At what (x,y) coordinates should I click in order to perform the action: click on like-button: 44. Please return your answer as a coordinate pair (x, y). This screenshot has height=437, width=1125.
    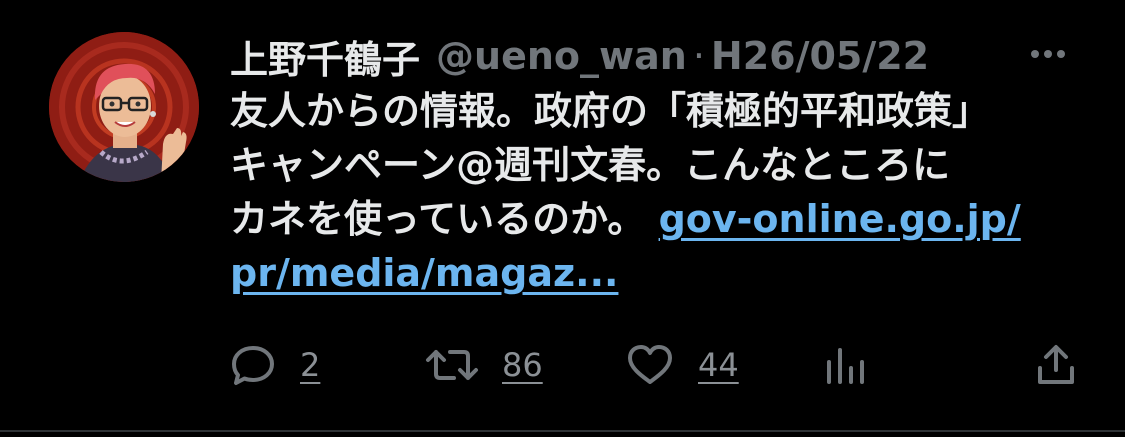
    Looking at the image, I should click on (681, 365).